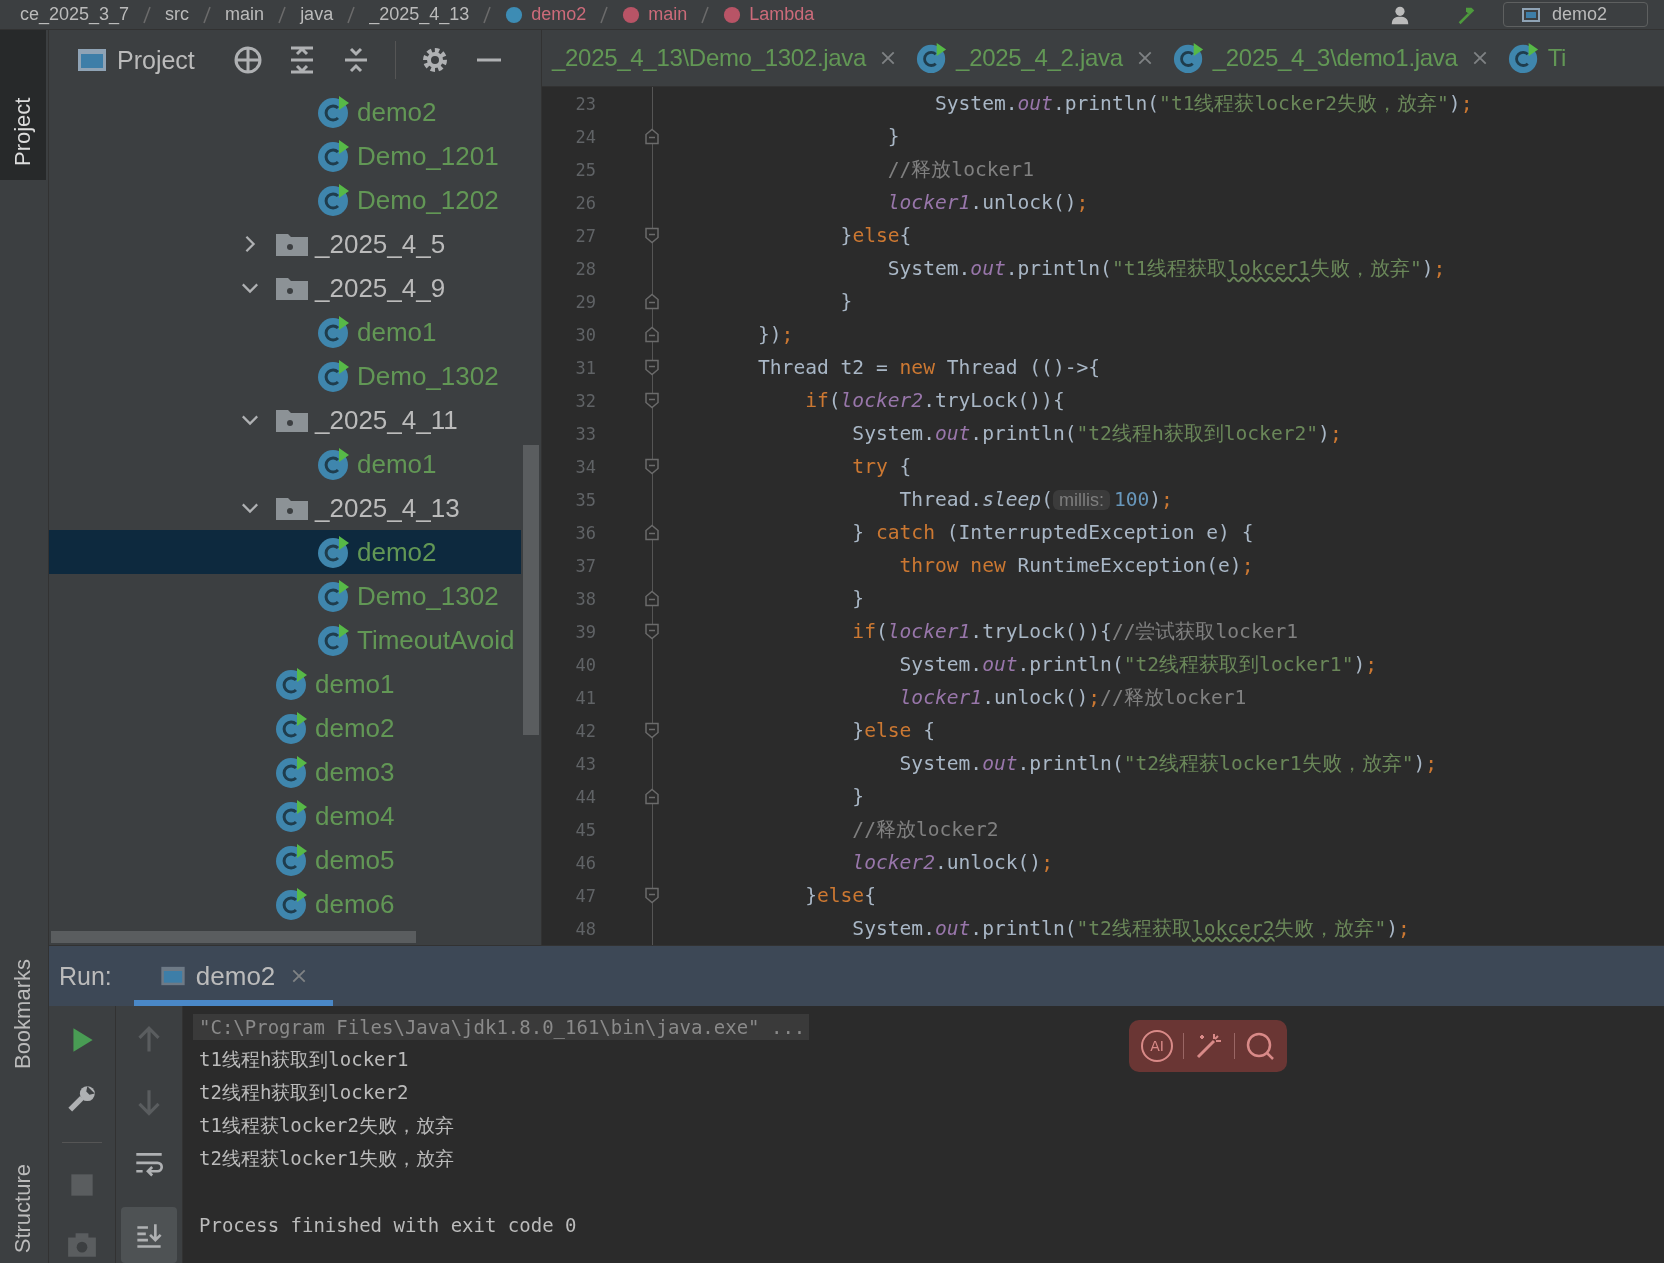 The height and width of the screenshot is (1263, 1664). Describe the element at coordinates (881, 466) in the screenshot. I see `code-line: try {` at that location.